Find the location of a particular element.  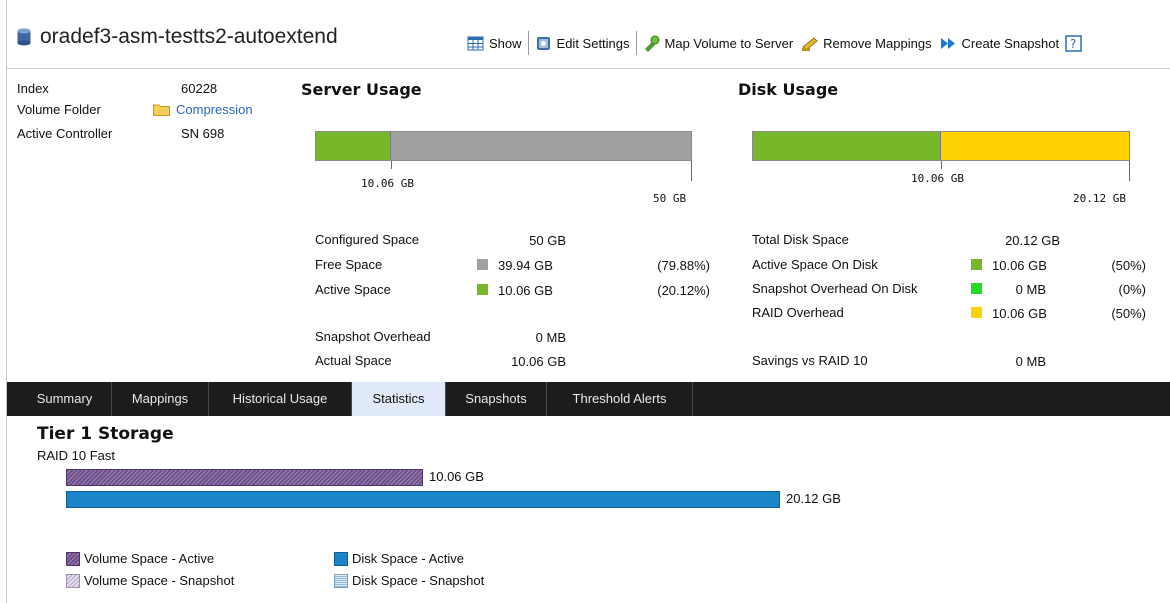

tab-mappings: Mappings is located at coordinates (160, 399).